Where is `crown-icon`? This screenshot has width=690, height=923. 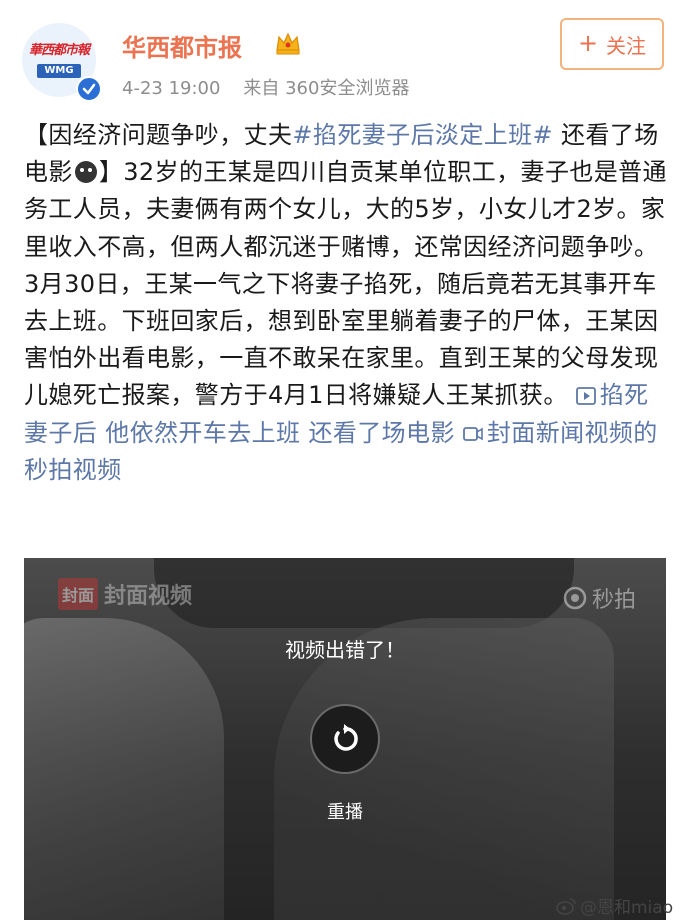 crown-icon is located at coordinates (288, 43).